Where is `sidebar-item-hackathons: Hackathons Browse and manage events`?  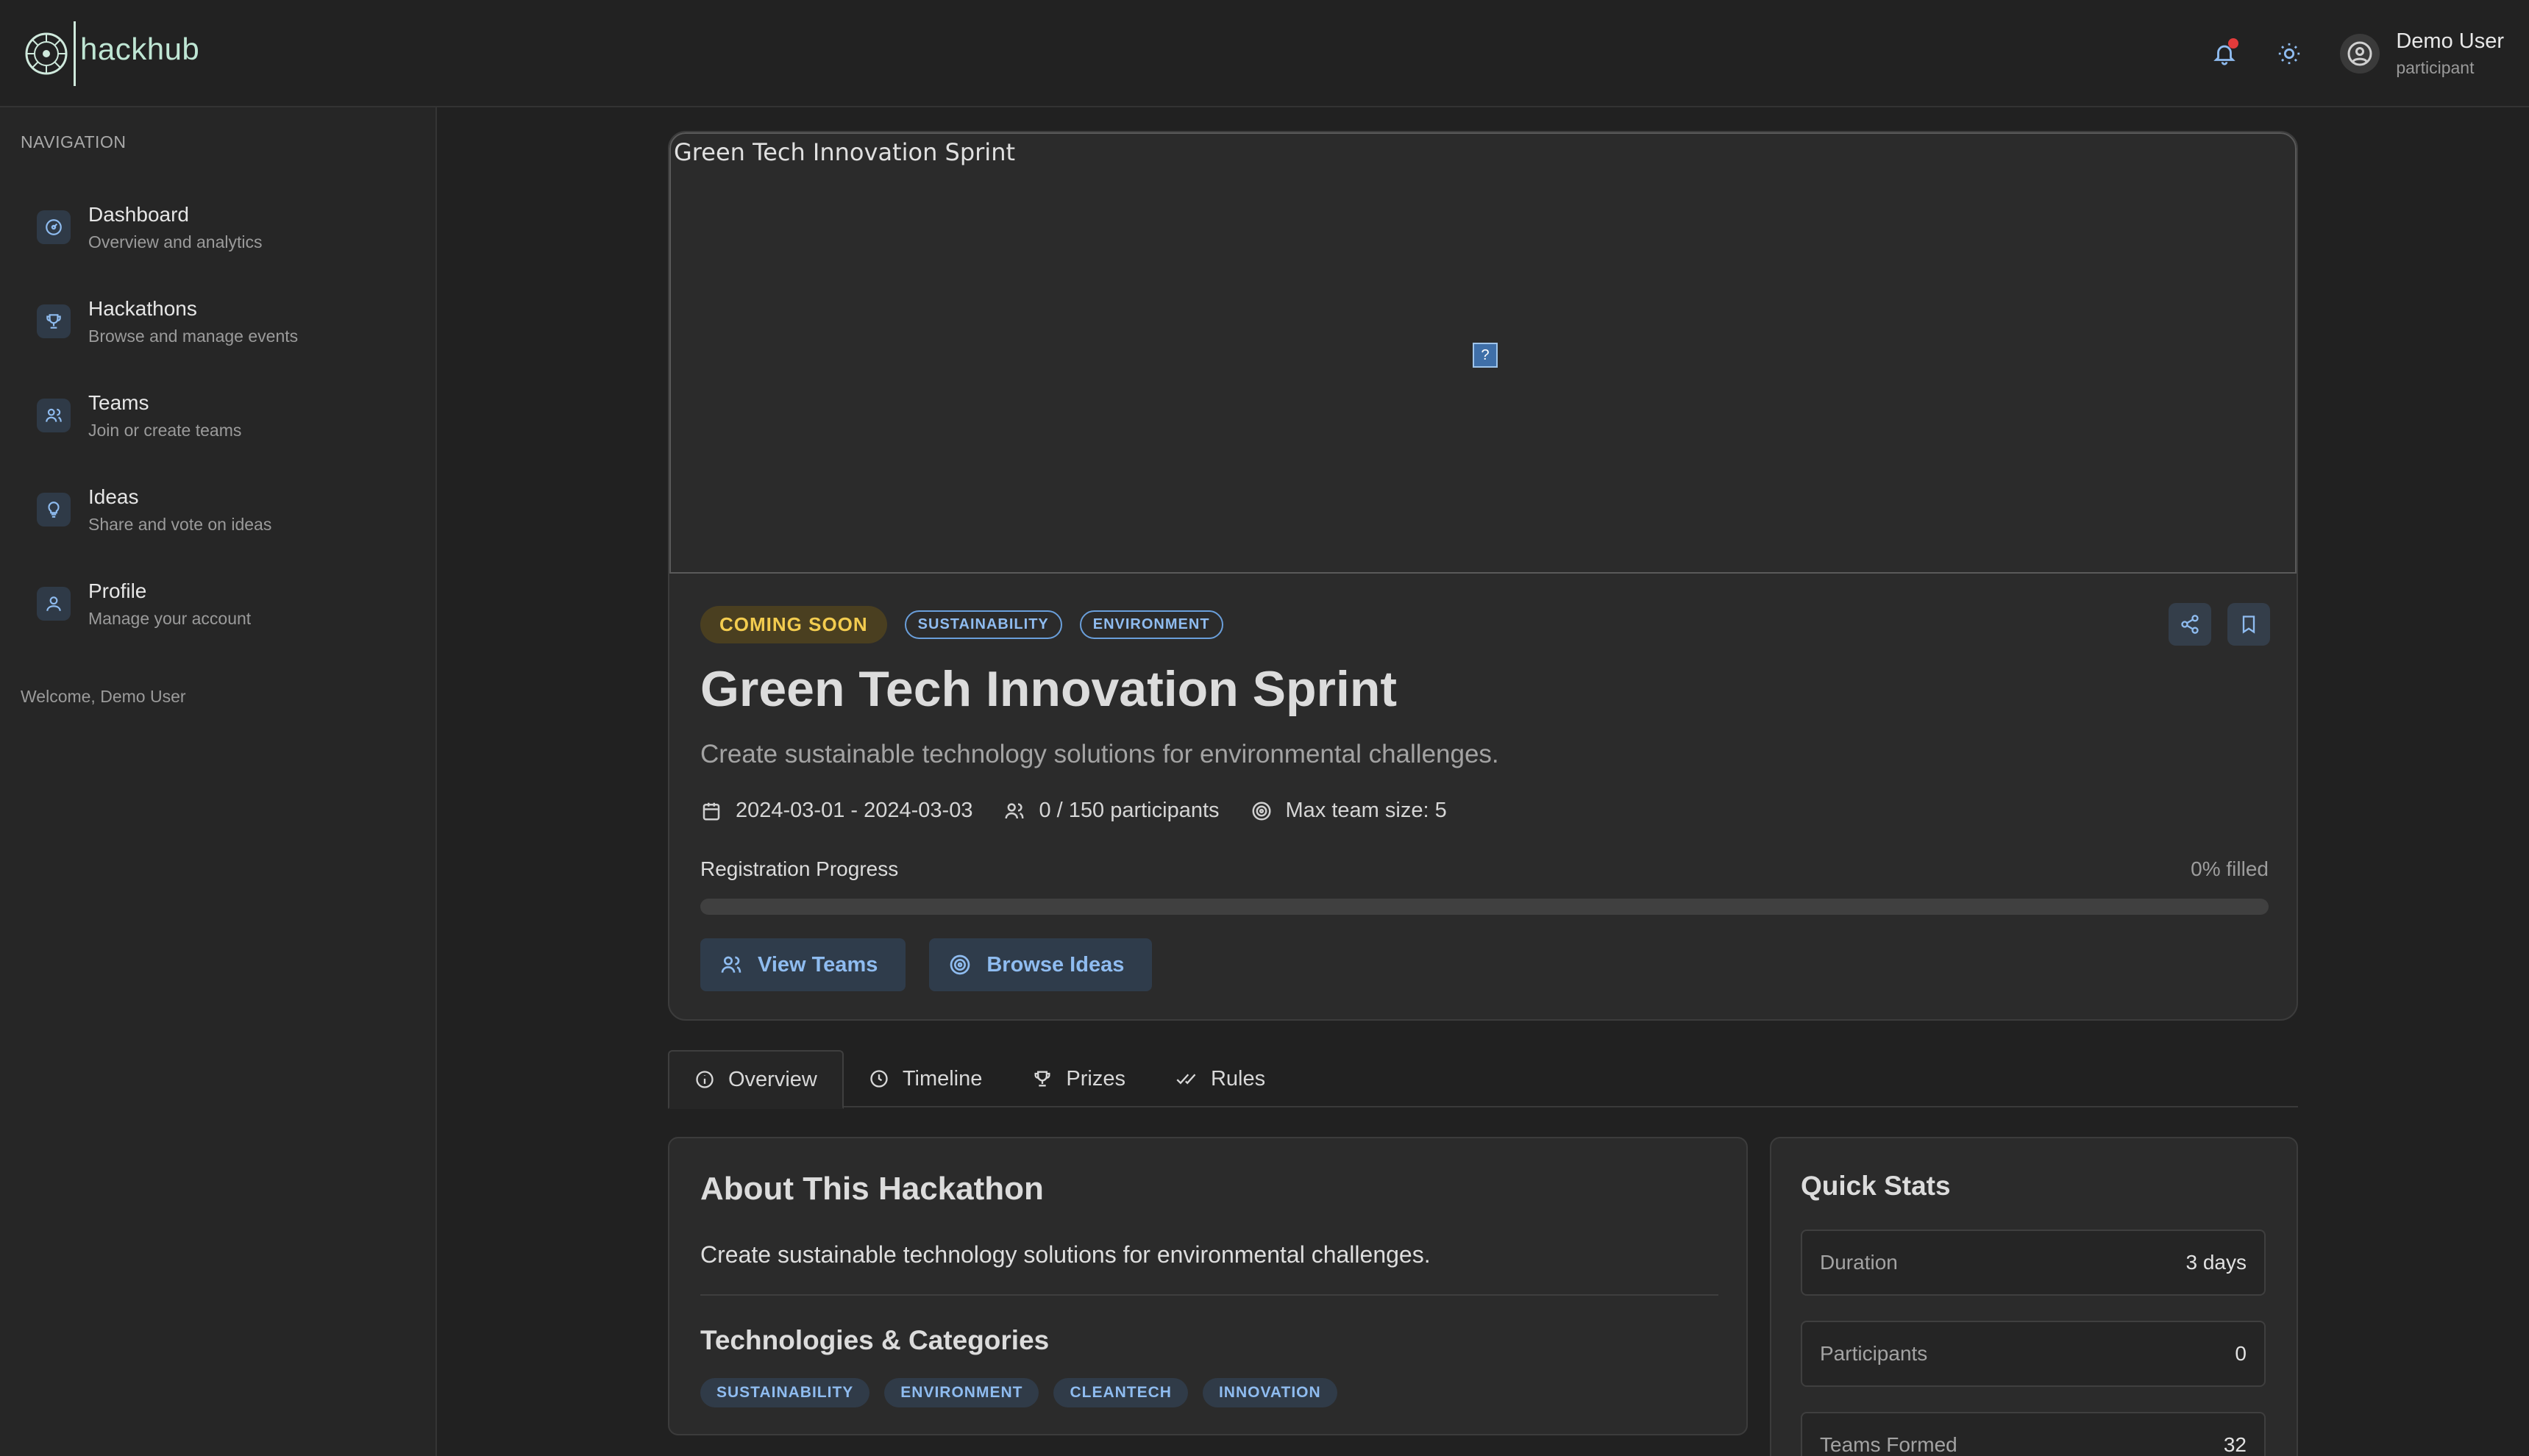 sidebar-item-hackathons: Hackathons Browse and manage events is located at coordinates (221, 321).